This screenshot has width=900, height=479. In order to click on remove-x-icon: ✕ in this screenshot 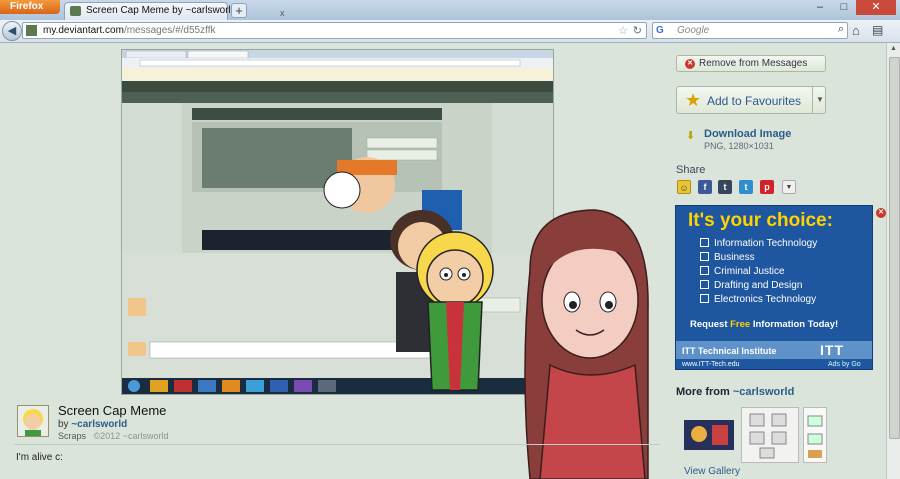, I will do `click(690, 64)`.